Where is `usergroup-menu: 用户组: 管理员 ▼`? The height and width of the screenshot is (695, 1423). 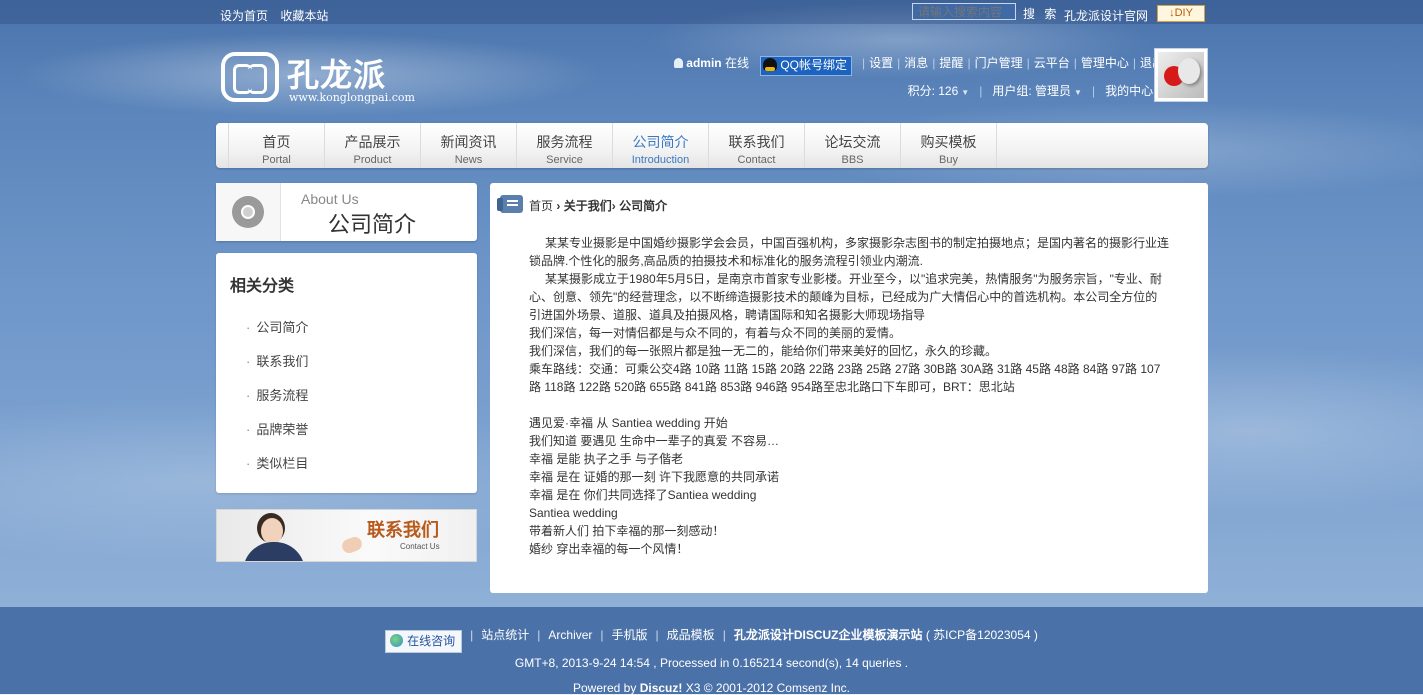
usergroup-menu: 用户组: 管理员 ▼ is located at coordinates (1037, 91).